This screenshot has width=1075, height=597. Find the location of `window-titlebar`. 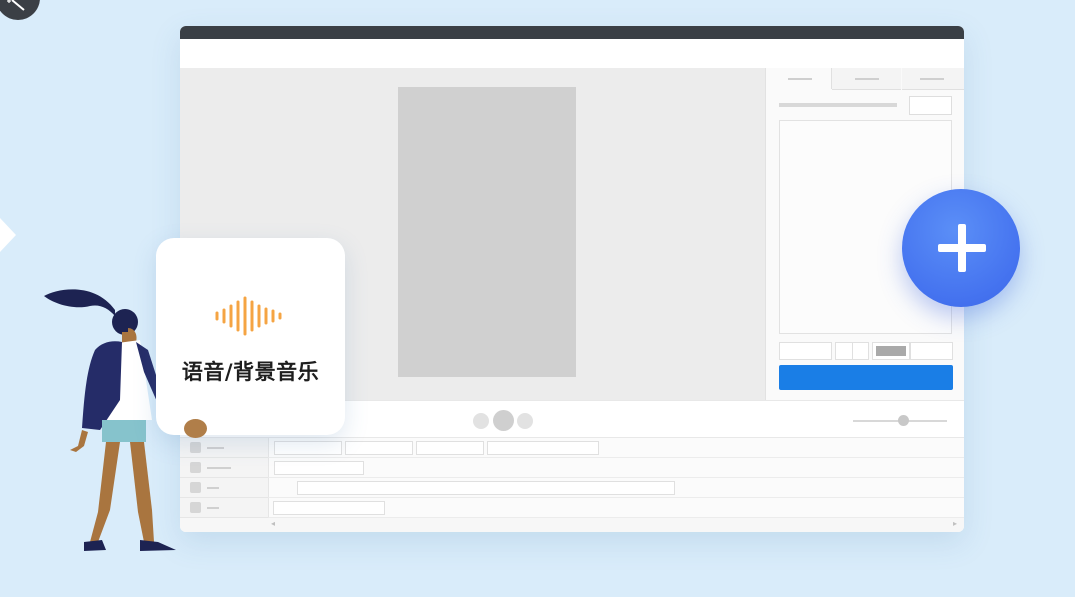

window-titlebar is located at coordinates (572, 32).